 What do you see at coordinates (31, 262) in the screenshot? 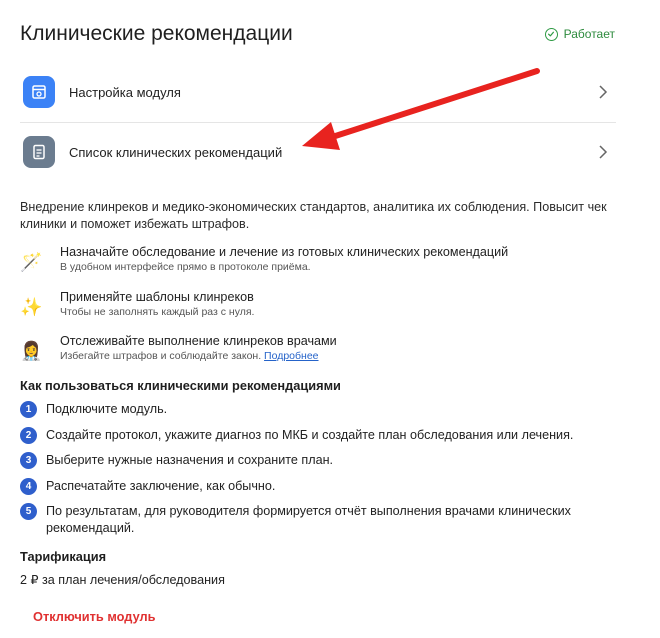
I see `magic-wand-icon: 🪄` at bounding box center [31, 262].